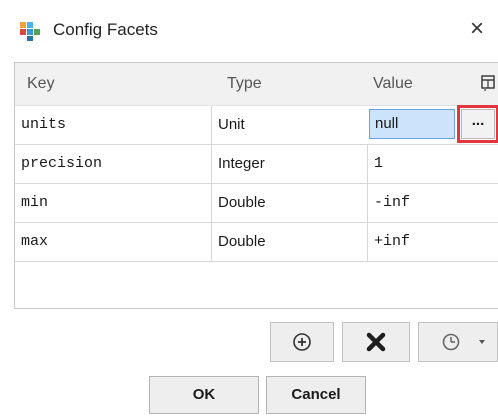  Describe the element at coordinates (244, 84) in the screenshot. I see `column-header-type: Type` at that location.